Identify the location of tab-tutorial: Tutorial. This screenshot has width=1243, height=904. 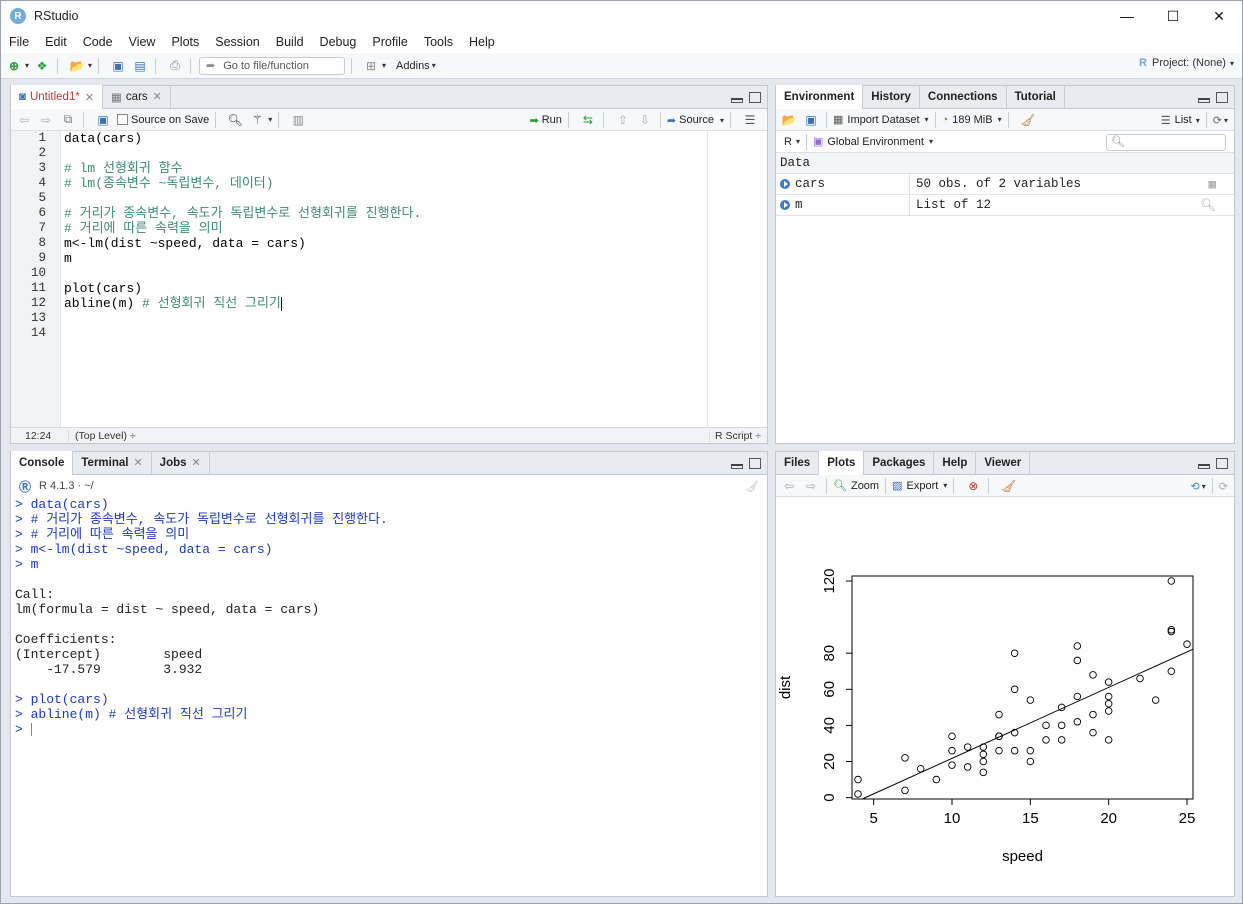
(1036, 96).